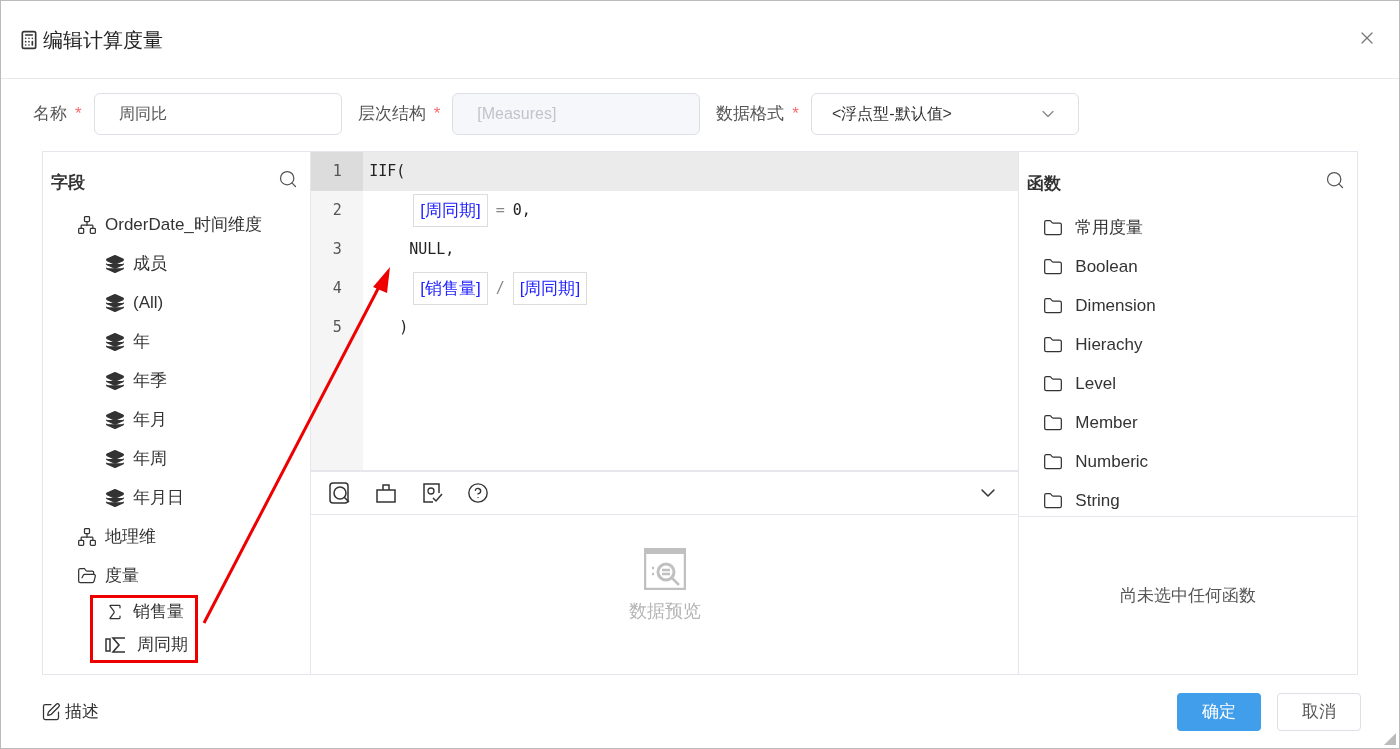 Image resolution: width=1400 pixels, height=749 pixels. I want to click on tree-item: 年月, so click(169, 419).